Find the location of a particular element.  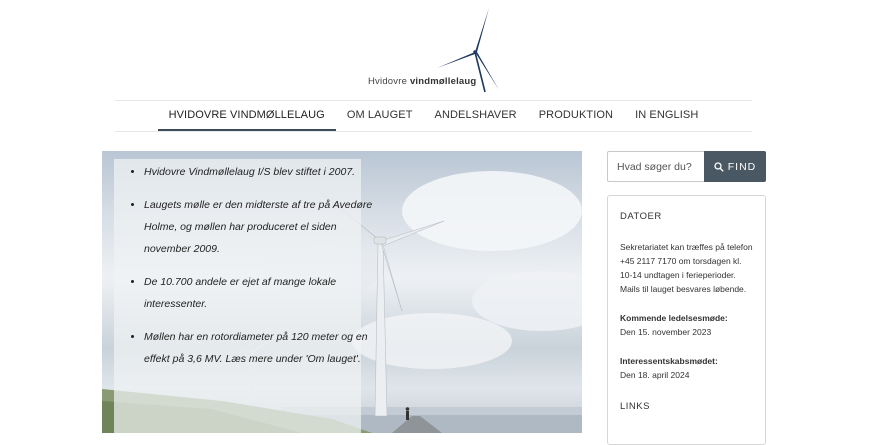

dates-title: DATOER is located at coordinates (641, 216).